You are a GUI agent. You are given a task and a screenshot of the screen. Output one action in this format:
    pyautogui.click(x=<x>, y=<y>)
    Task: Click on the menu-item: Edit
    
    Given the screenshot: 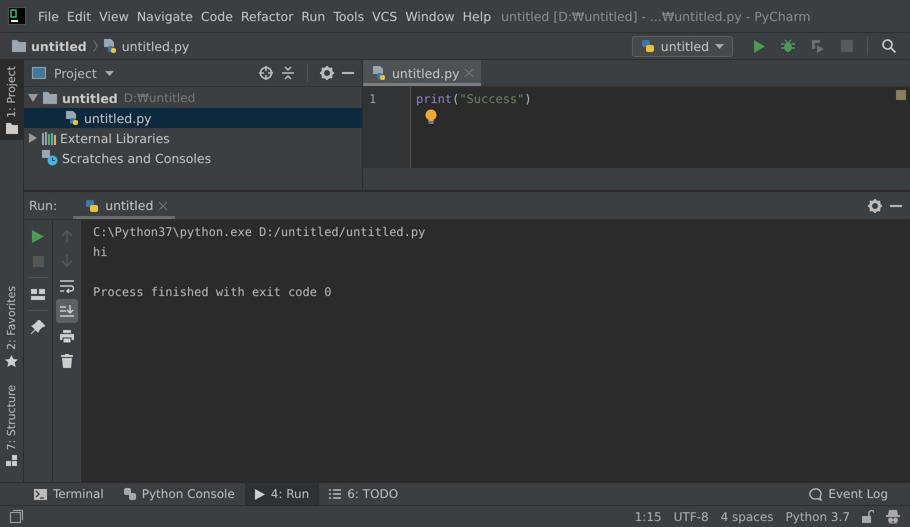 What is the action you would take?
    pyautogui.click(x=79, y=16)
    